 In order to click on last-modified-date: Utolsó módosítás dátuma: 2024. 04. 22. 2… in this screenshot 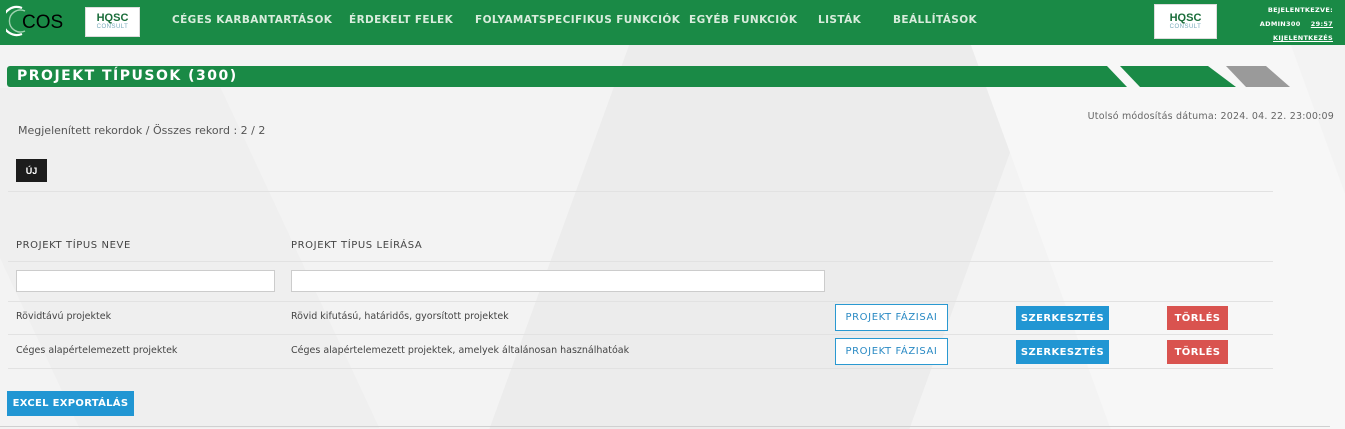, I will do `click(1210, 116)`.